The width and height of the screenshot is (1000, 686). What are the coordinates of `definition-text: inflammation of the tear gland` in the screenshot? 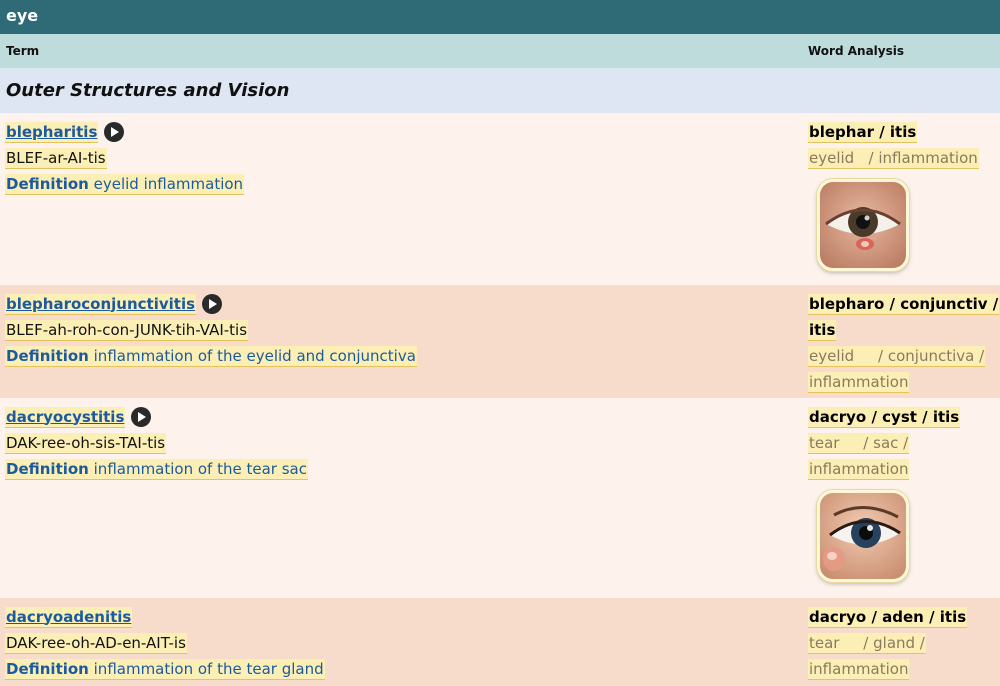 It's located at (208, 668).